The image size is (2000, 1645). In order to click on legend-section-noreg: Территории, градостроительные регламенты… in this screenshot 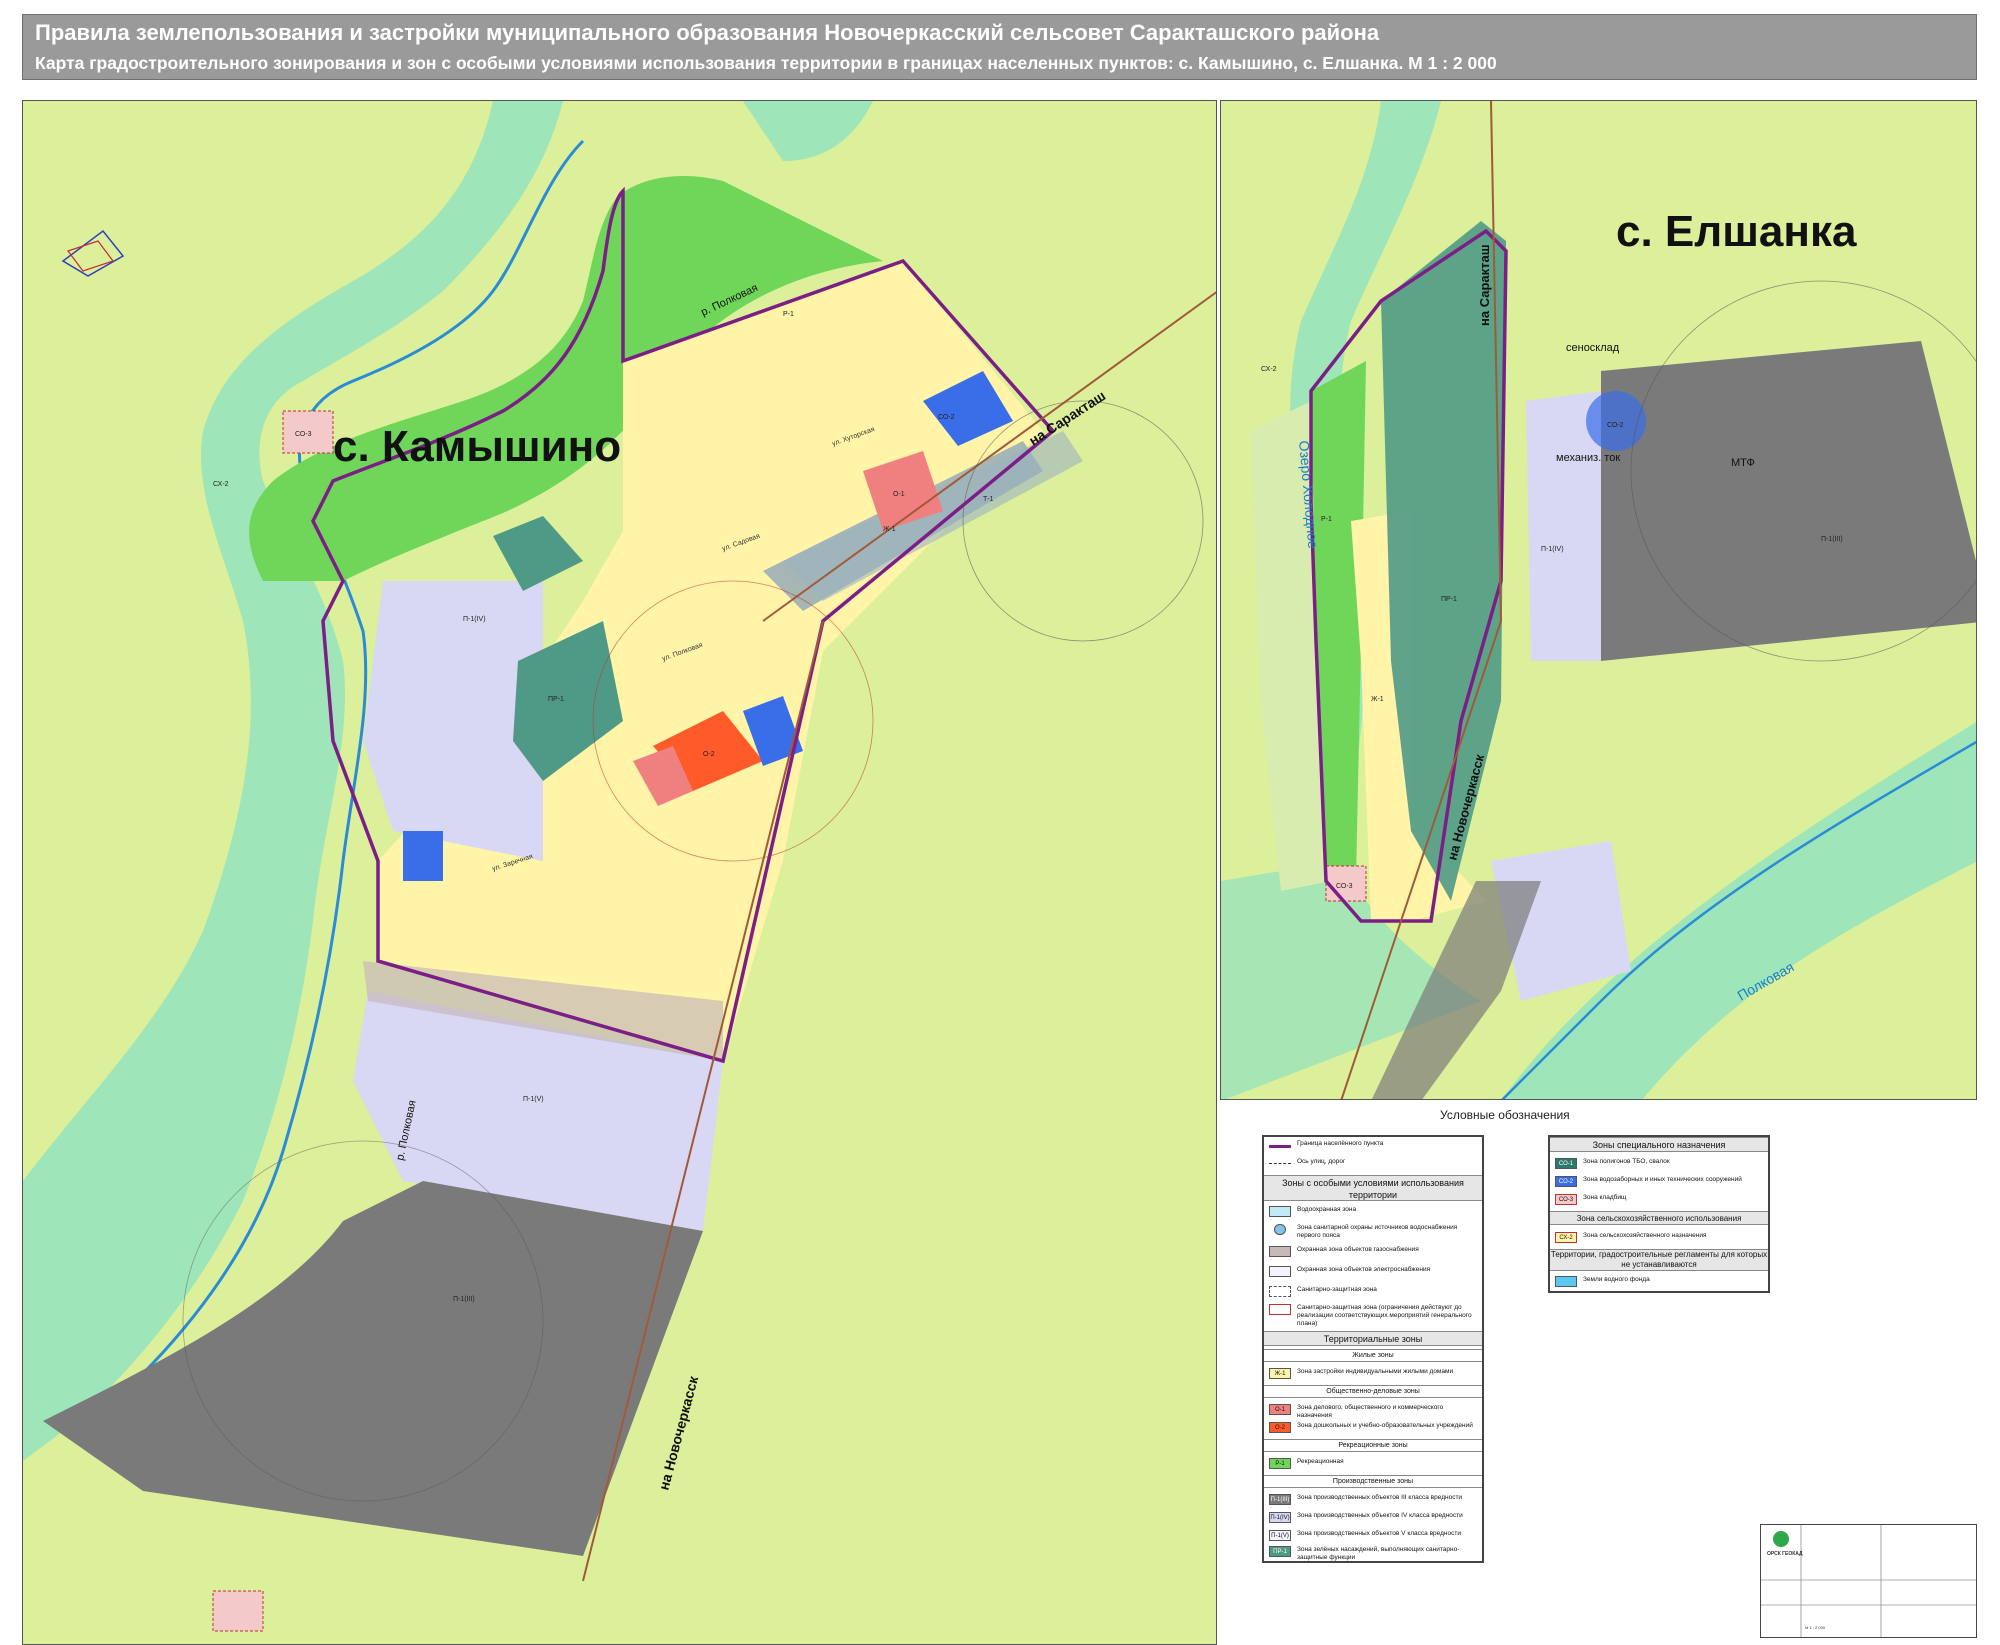, I will do `click(1659, 1260)`.